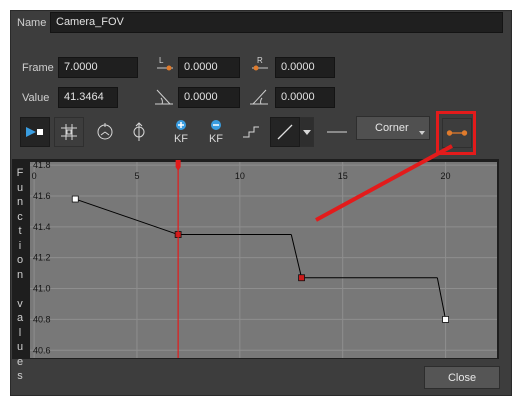  What do you see at coordinates (42, 196) in the screenshot?
I see `y-tick-label: 41.6` at bounding box center [42, 196].